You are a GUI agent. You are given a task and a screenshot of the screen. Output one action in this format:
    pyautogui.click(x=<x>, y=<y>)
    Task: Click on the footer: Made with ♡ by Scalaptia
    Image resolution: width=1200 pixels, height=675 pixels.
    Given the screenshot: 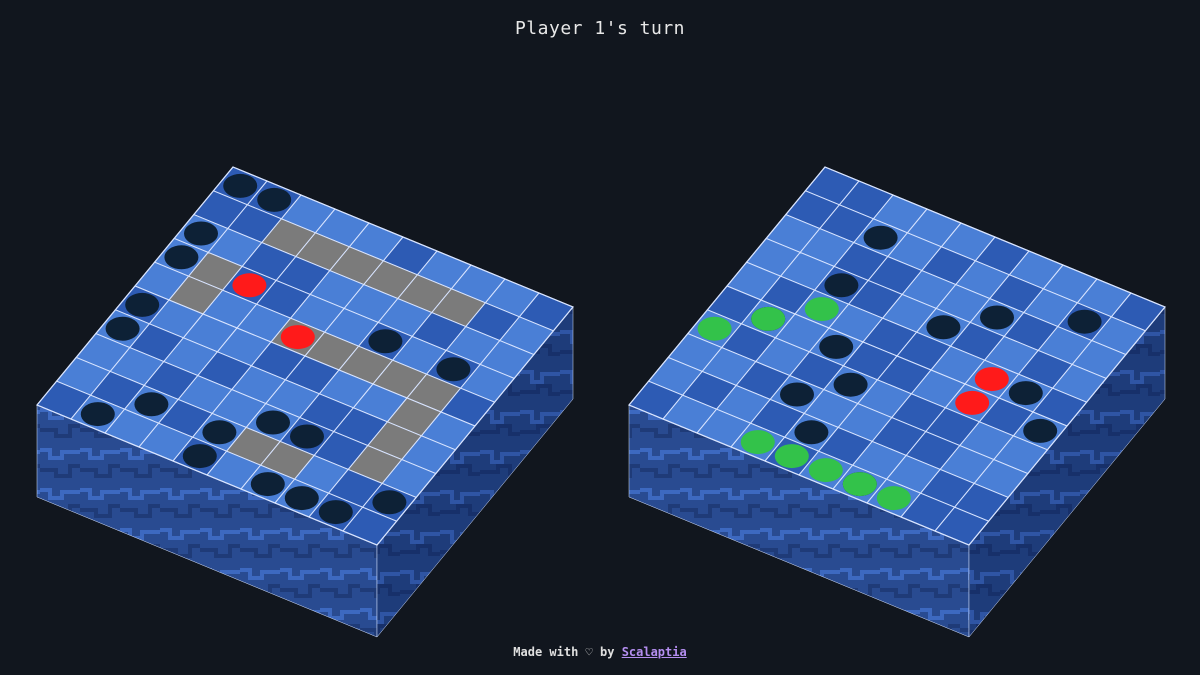 What is the action you would take?
    pyautogui.click(x=600, y=652)
    